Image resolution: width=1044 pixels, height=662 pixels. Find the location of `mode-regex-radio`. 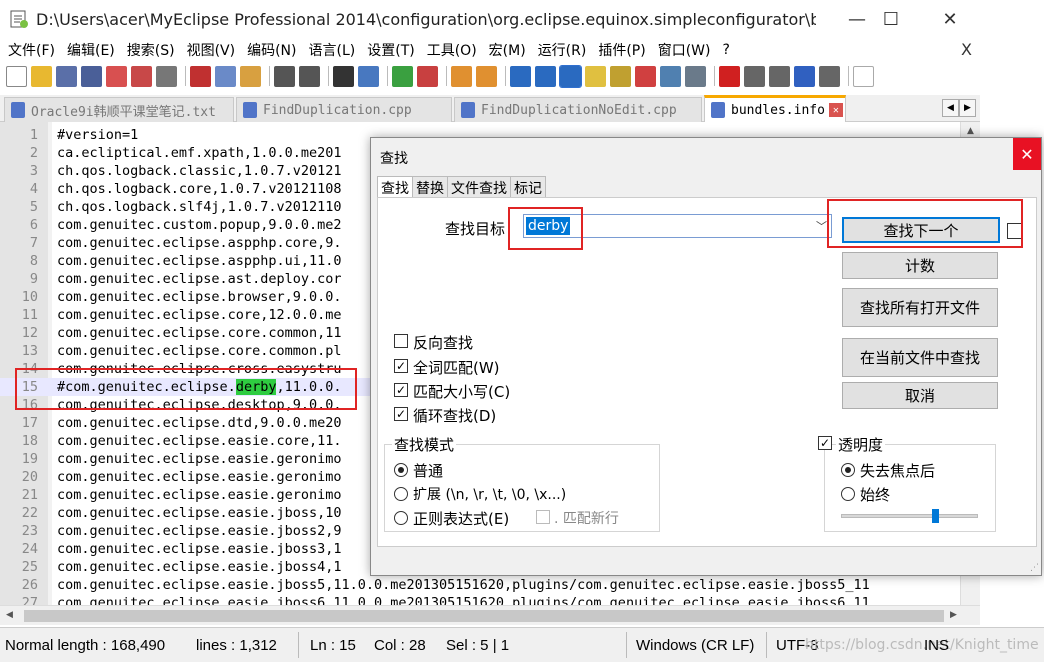

mode-regex-radio is located at coordinates (401, 518).